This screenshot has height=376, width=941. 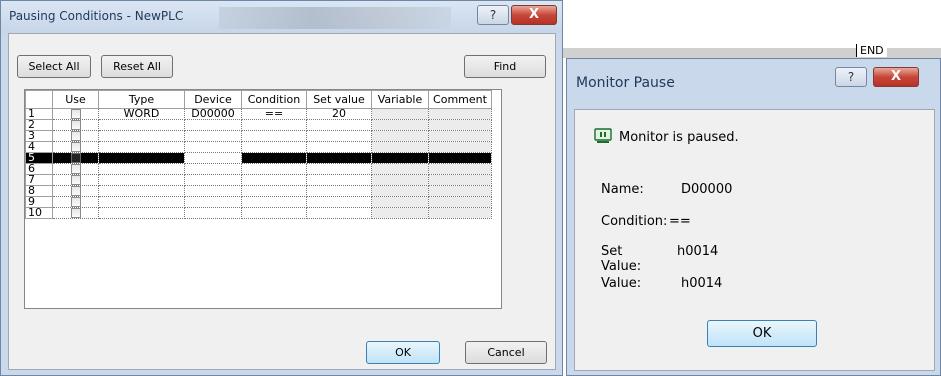 I want to click on device-cell: D00000, so click(x=213, y=114).